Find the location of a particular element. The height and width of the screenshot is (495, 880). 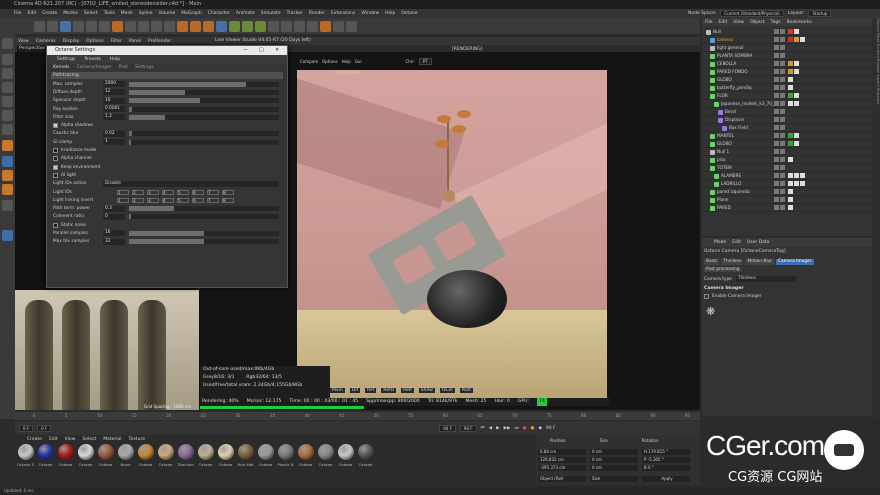

object-item: camera is located at coordinates (787, 40).